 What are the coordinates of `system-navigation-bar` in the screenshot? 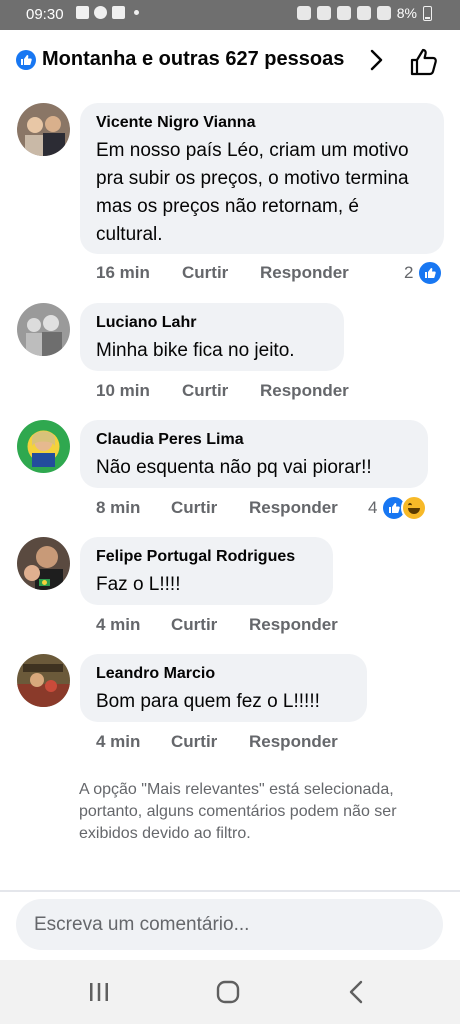 It's located at (230, 992).